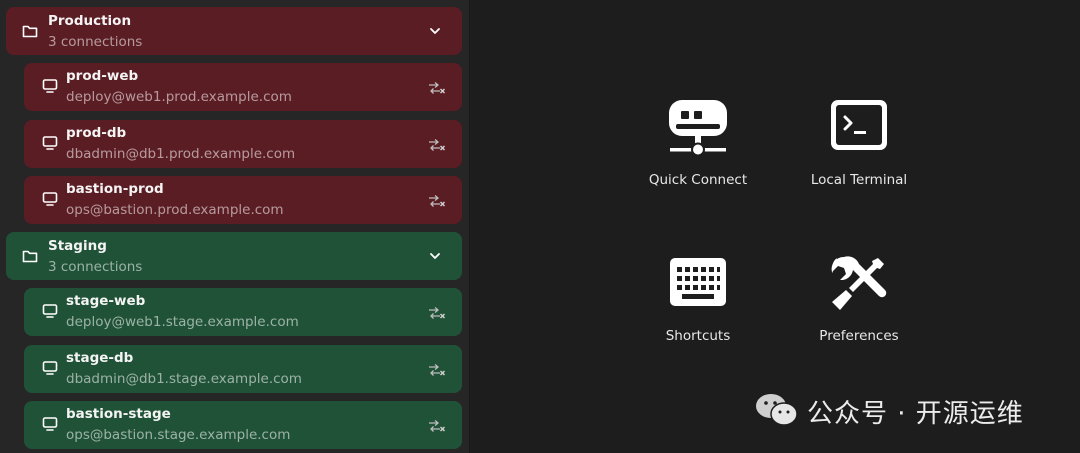 The width and height of the screenshot is (1080, 453). I want to click on quick-connect-button: Quick Connect, so click(698, 153).